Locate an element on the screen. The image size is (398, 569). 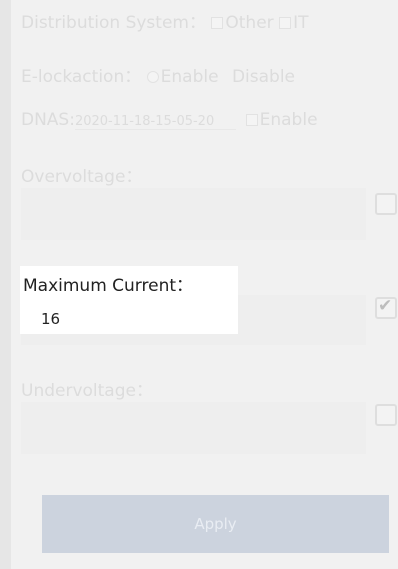
elock-row: E-lockaction： Enable Disable is located at coordinates (158, 74).